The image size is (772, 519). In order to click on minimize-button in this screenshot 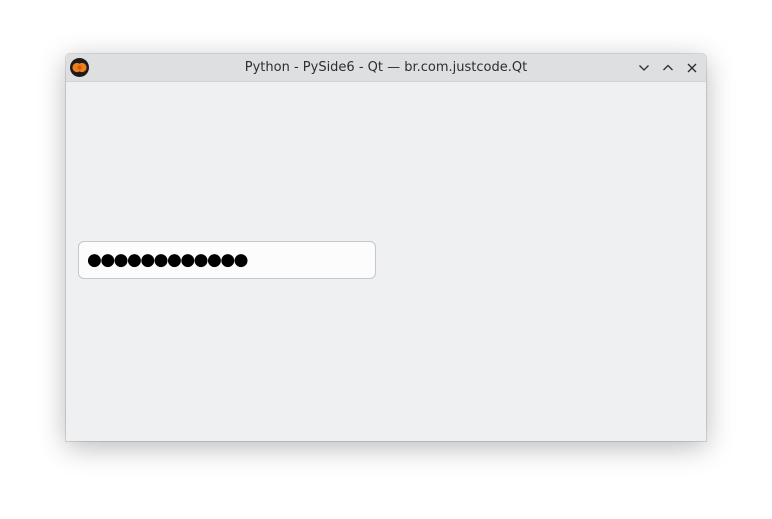, I will do `click(644, 68)`.